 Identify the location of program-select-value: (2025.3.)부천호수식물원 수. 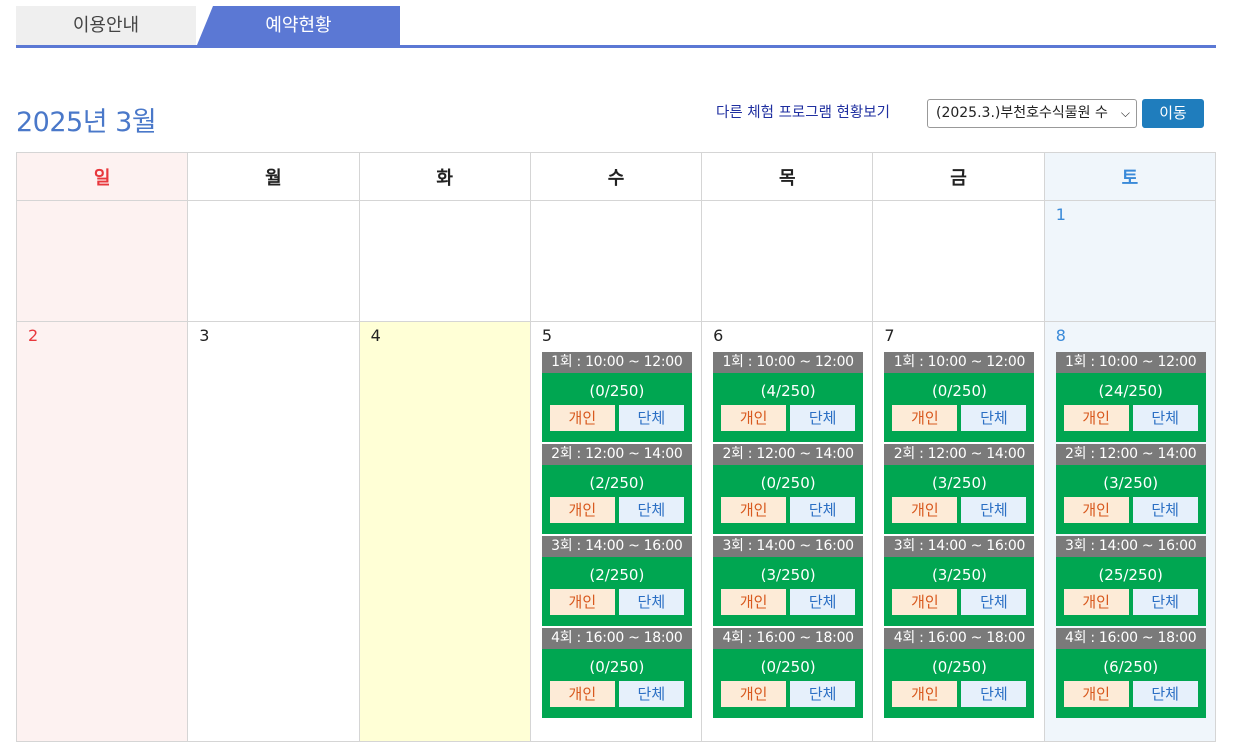
(1022, 113).